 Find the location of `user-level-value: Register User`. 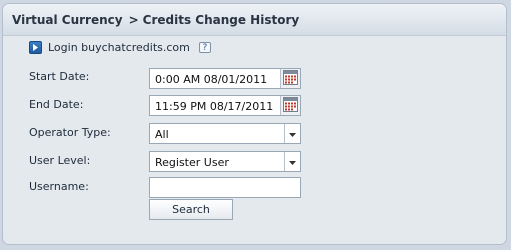

user-level-value: Register User is located at coordinates (192, 162).